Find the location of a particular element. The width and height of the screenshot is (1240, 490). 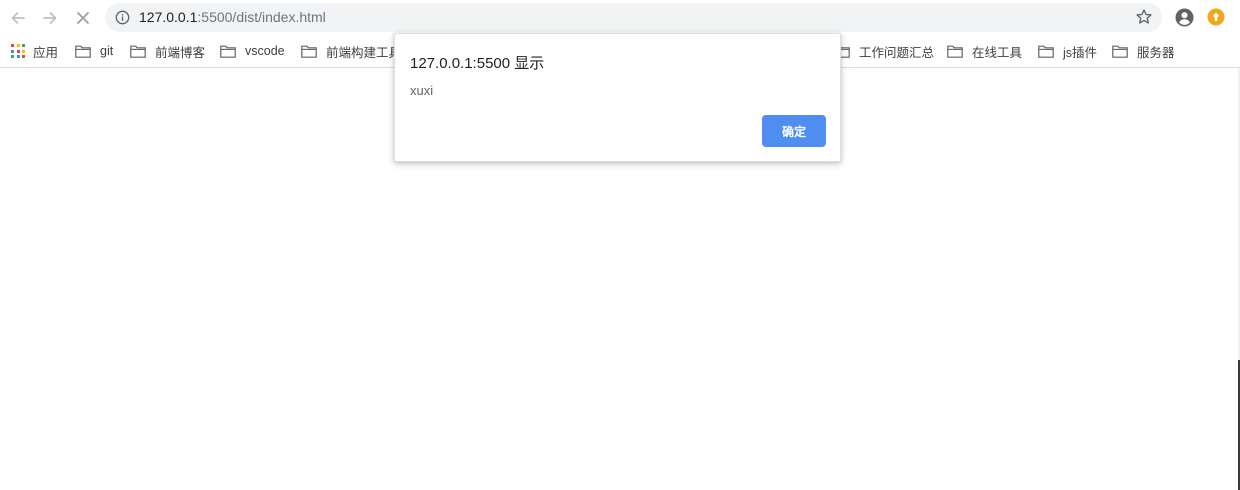

back-button is located at coordinates (18, 18).